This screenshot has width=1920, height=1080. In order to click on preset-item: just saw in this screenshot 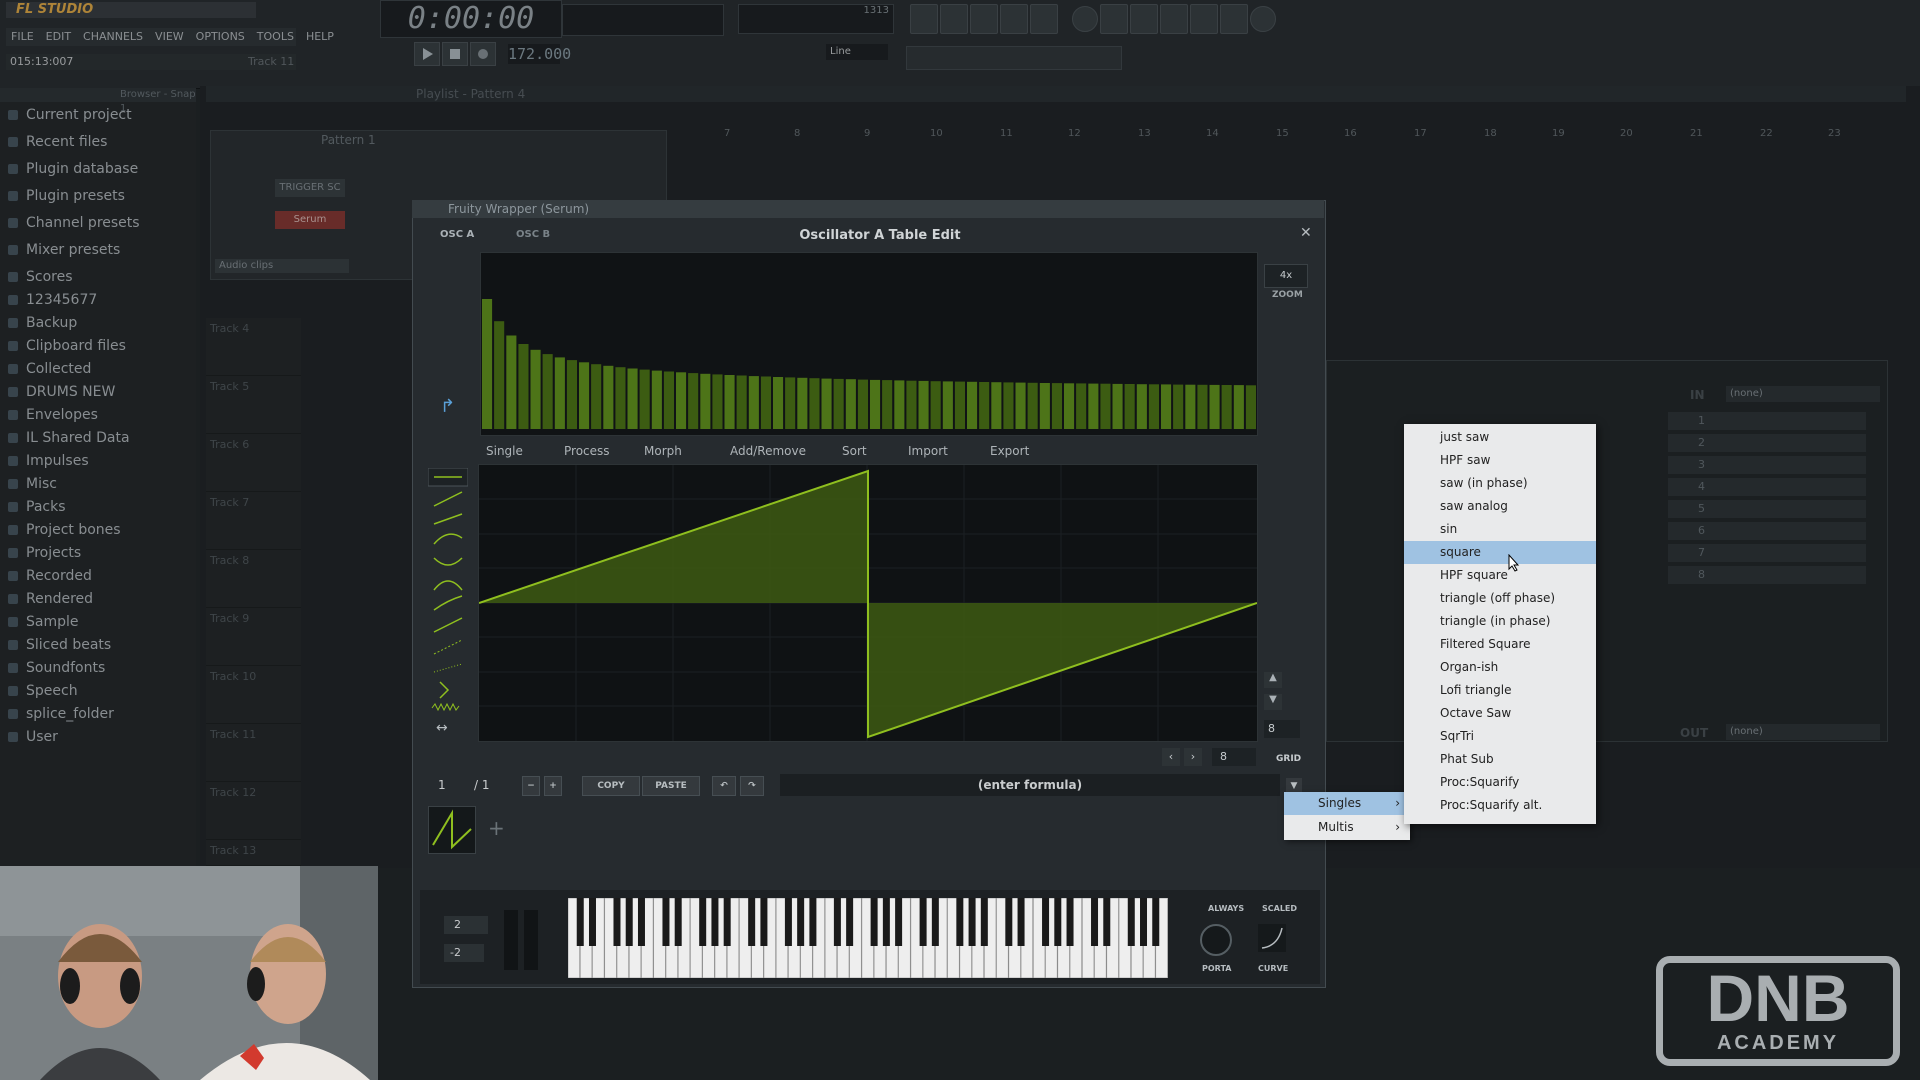, I will do `click(1500, 437)`.